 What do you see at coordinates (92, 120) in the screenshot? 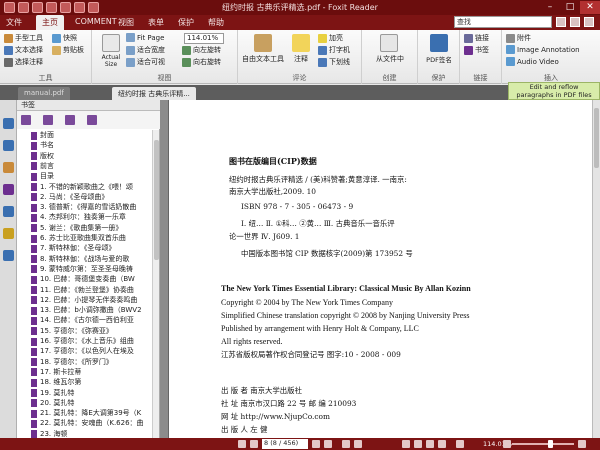
I see `bookmark-options-icon` at bounding box center [92, 120].